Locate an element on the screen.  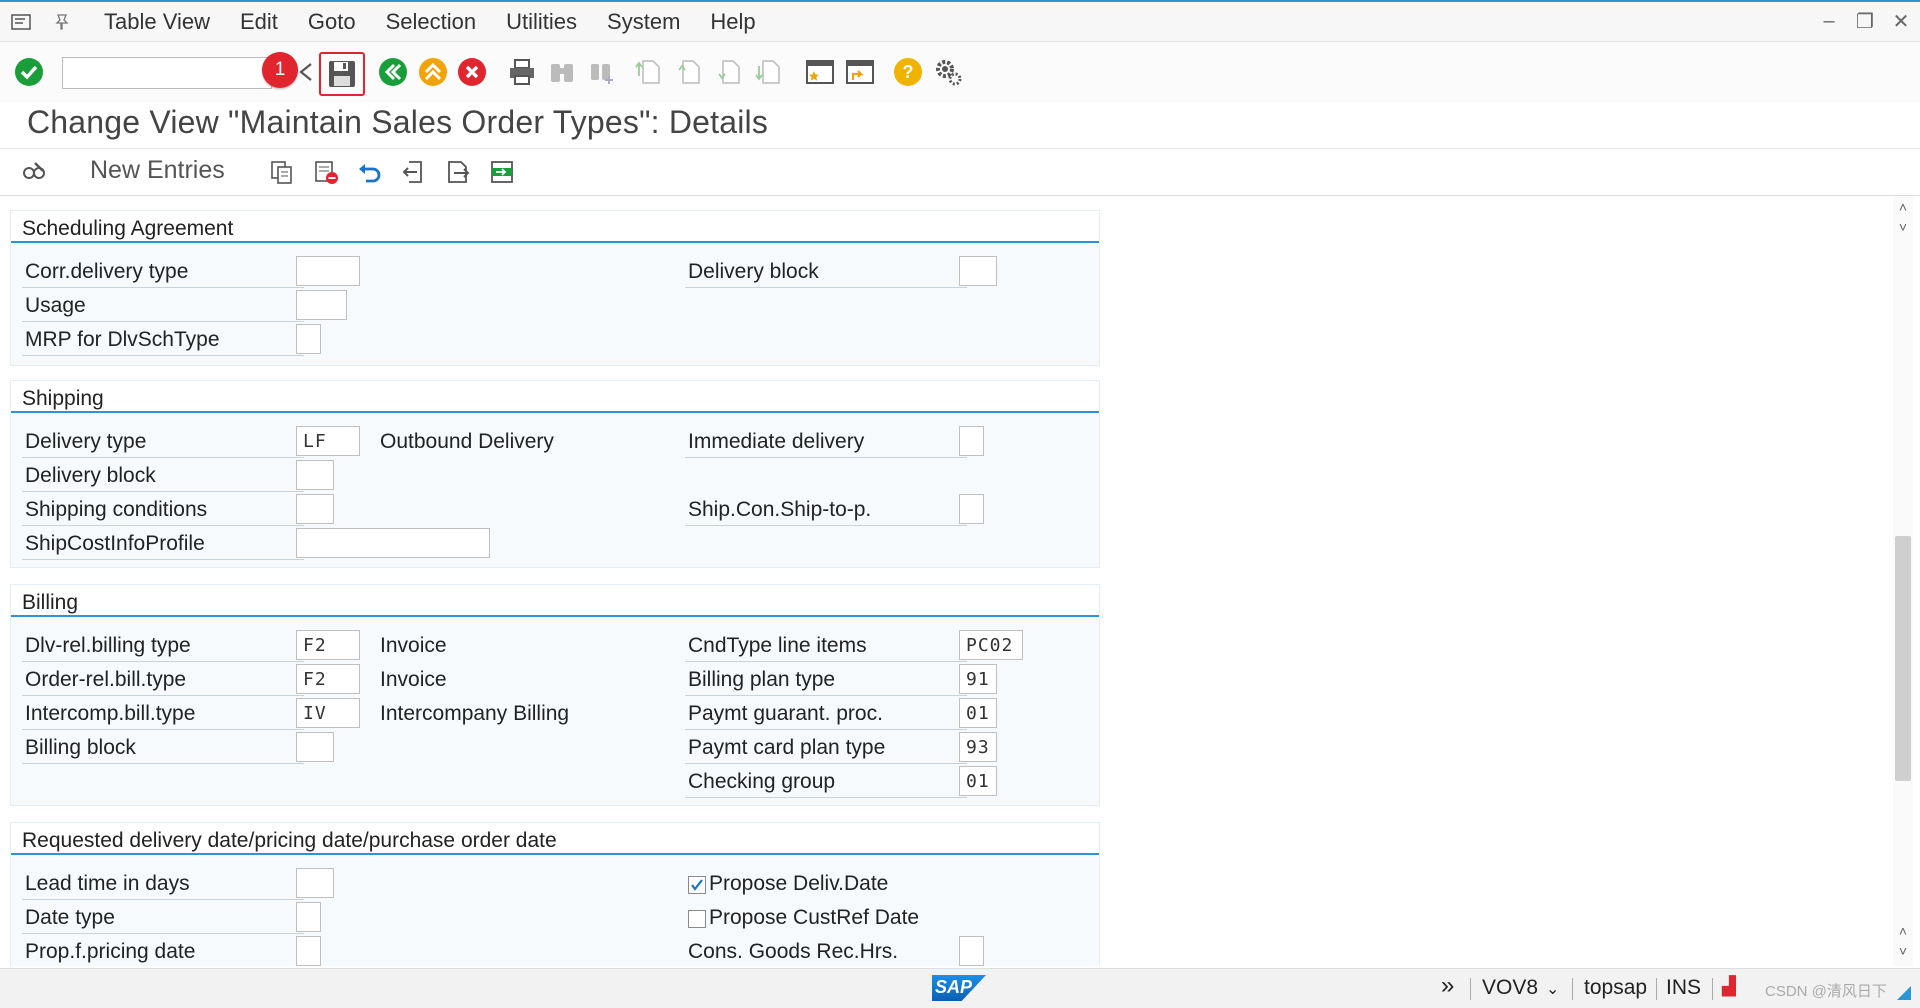
restore-icon: ❐ is located at coordinates (1865, 21).